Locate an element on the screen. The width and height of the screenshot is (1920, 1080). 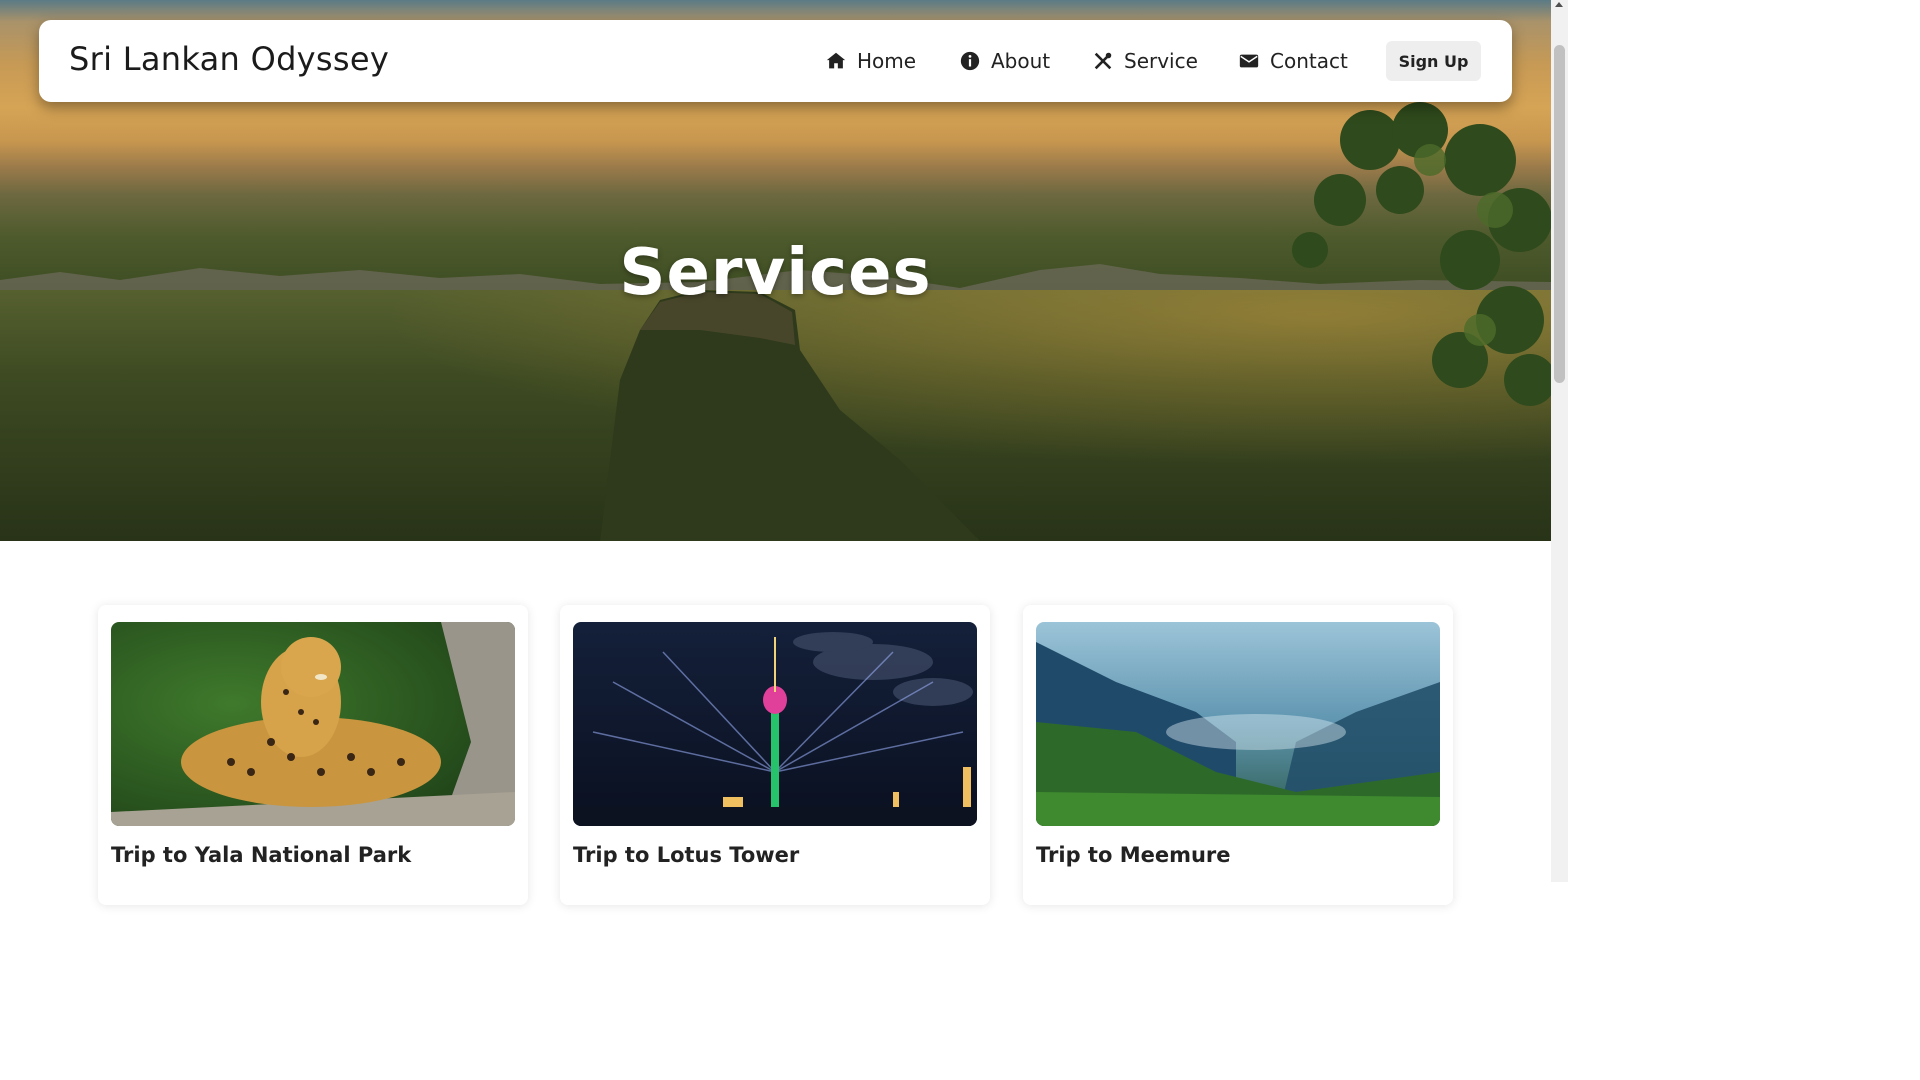
envelope-icon is located at coordinates (1249, 61).